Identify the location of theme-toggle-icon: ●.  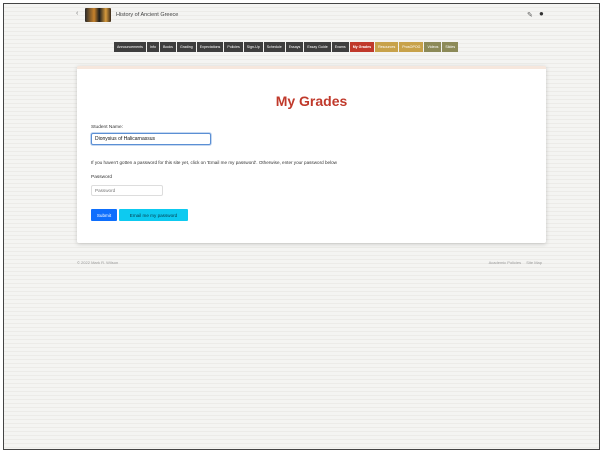
(541, 13).